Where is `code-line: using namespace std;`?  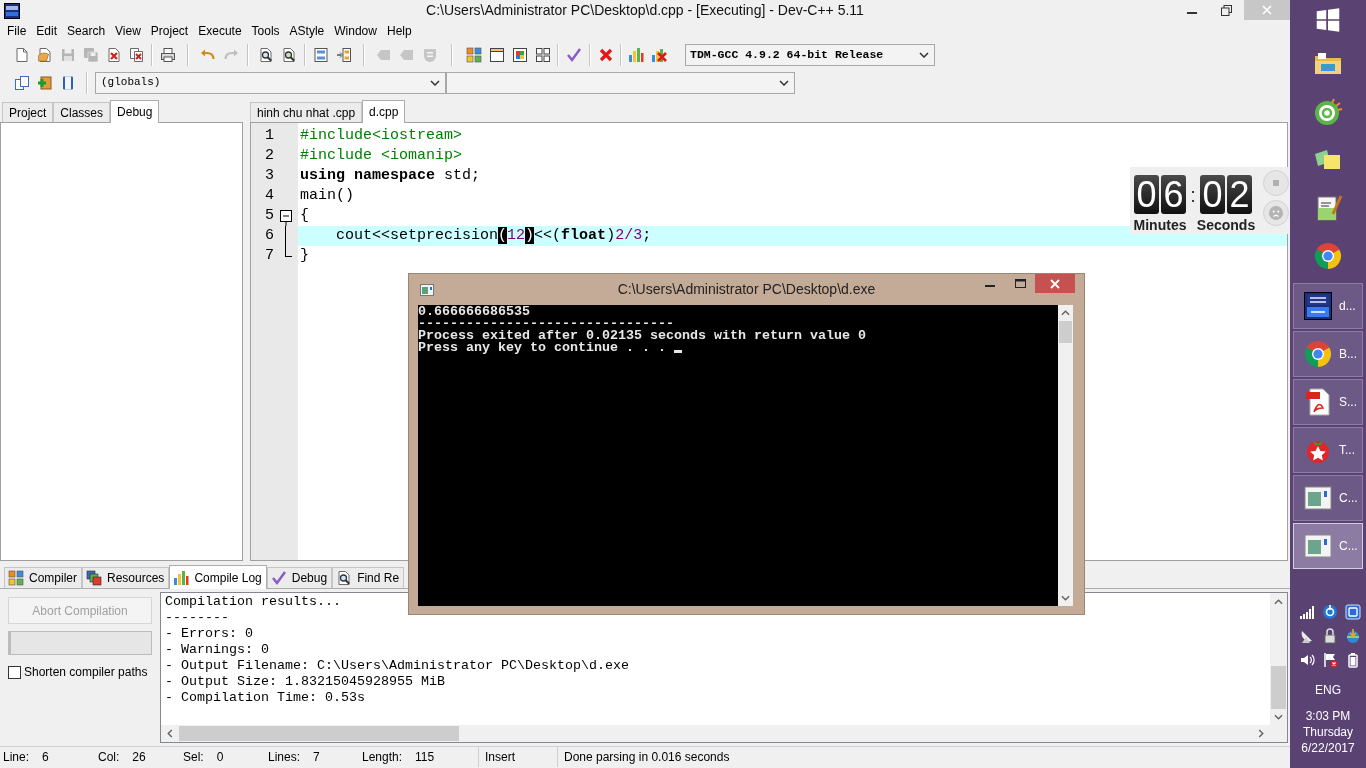
code-line: using namespace std; is located at coordinates (390, 176).